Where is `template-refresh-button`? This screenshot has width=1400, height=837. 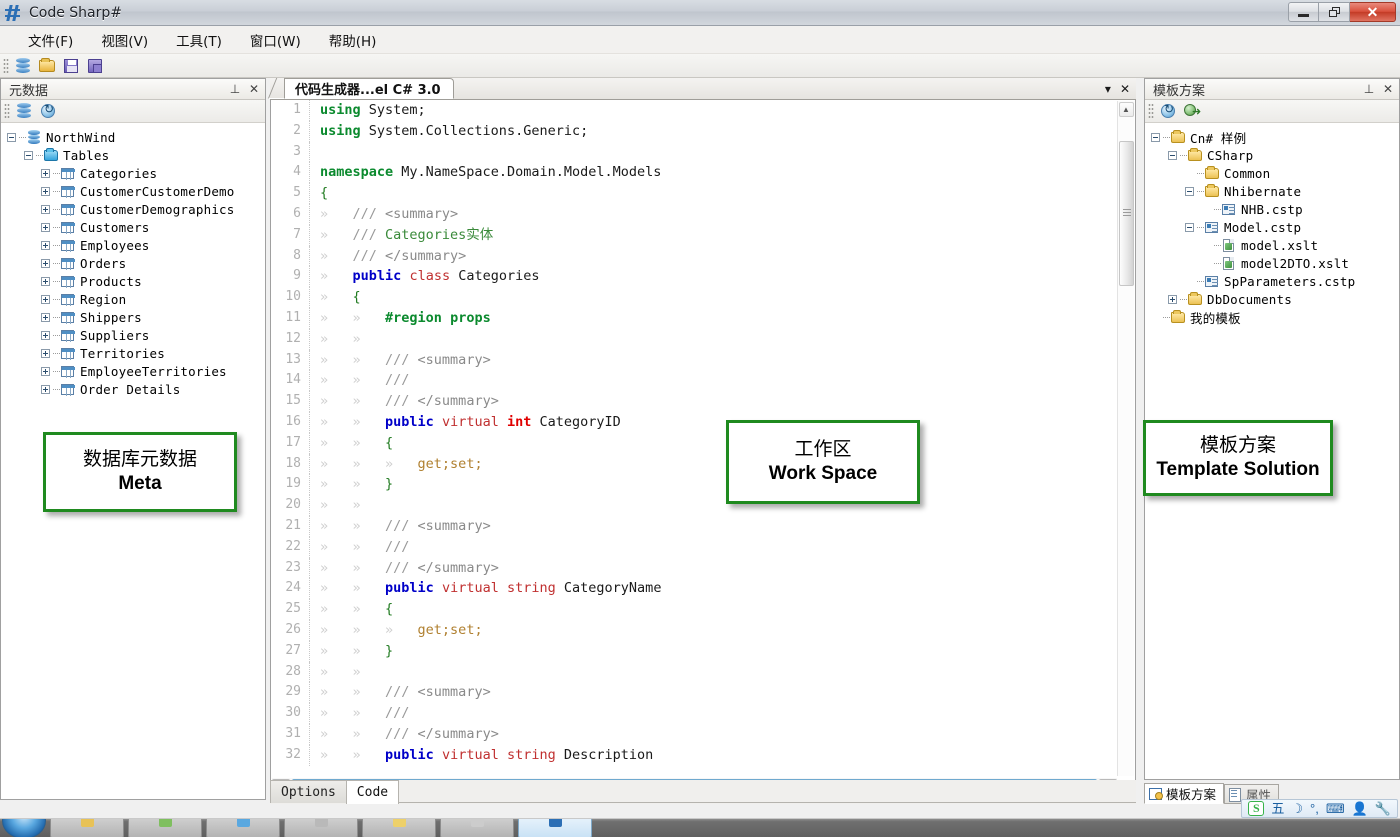 template-refresh-button is located at coordinates (1168, 111).